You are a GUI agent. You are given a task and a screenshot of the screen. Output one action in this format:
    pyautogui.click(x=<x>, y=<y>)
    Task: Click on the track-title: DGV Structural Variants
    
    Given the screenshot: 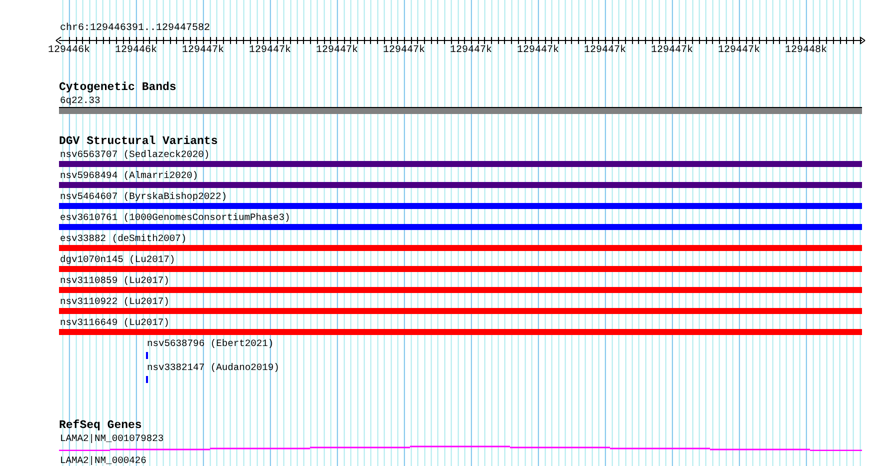 What is the action you would take?
    pyautogui.click(x=138, y=142)
    